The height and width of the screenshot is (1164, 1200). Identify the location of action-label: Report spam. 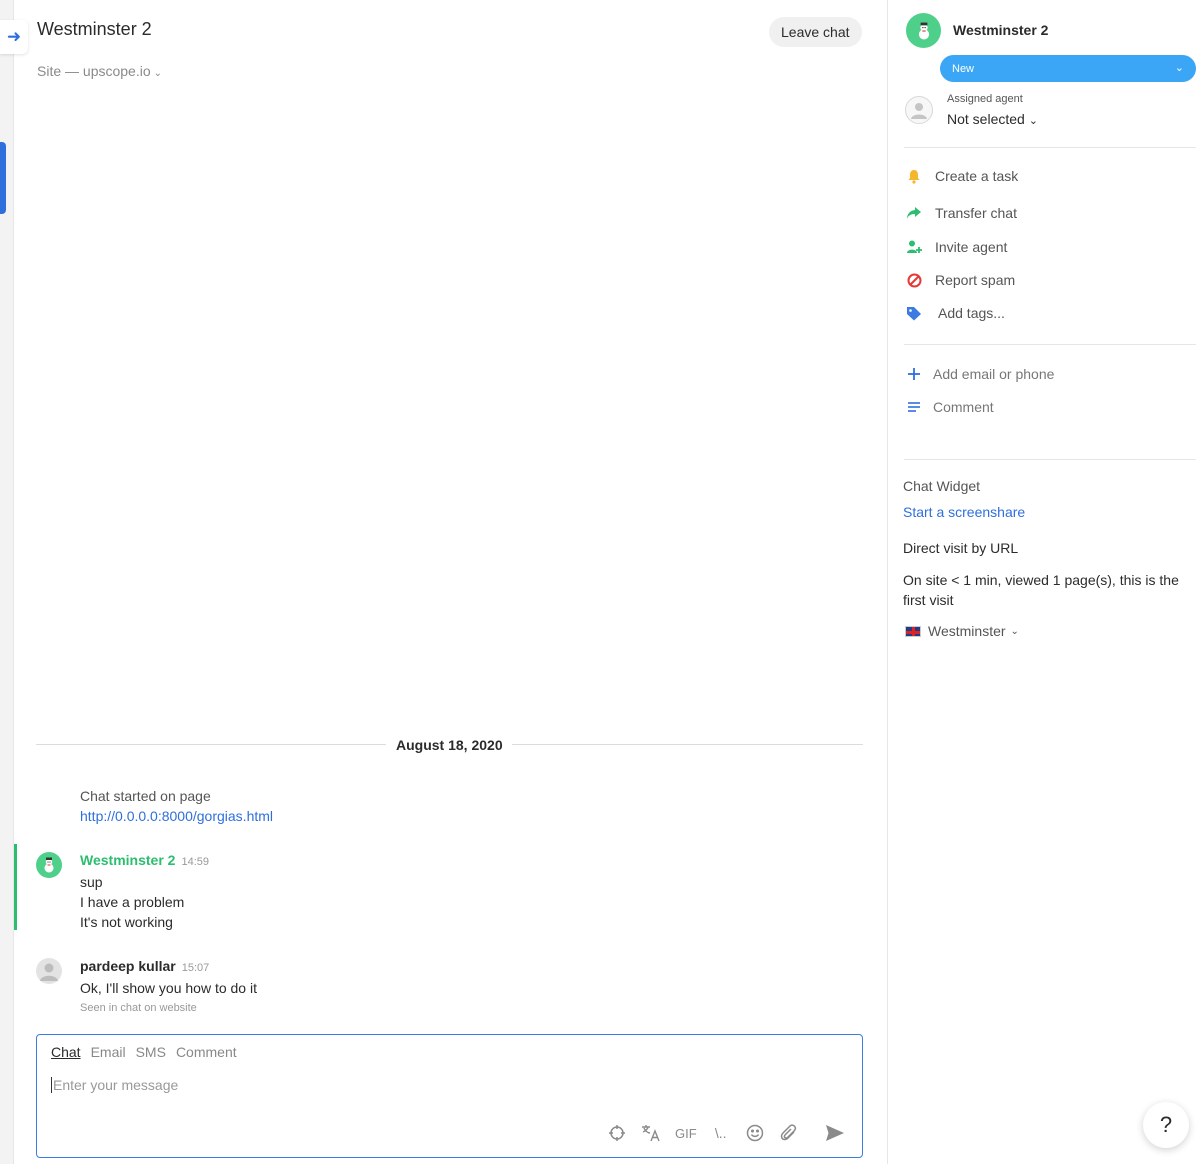
(975, 280).